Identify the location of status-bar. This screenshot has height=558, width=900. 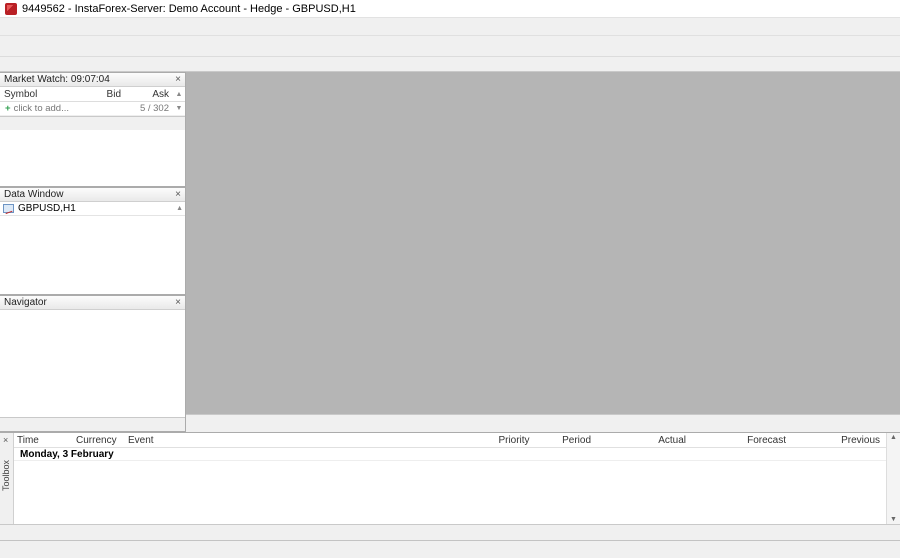
(450, 549).